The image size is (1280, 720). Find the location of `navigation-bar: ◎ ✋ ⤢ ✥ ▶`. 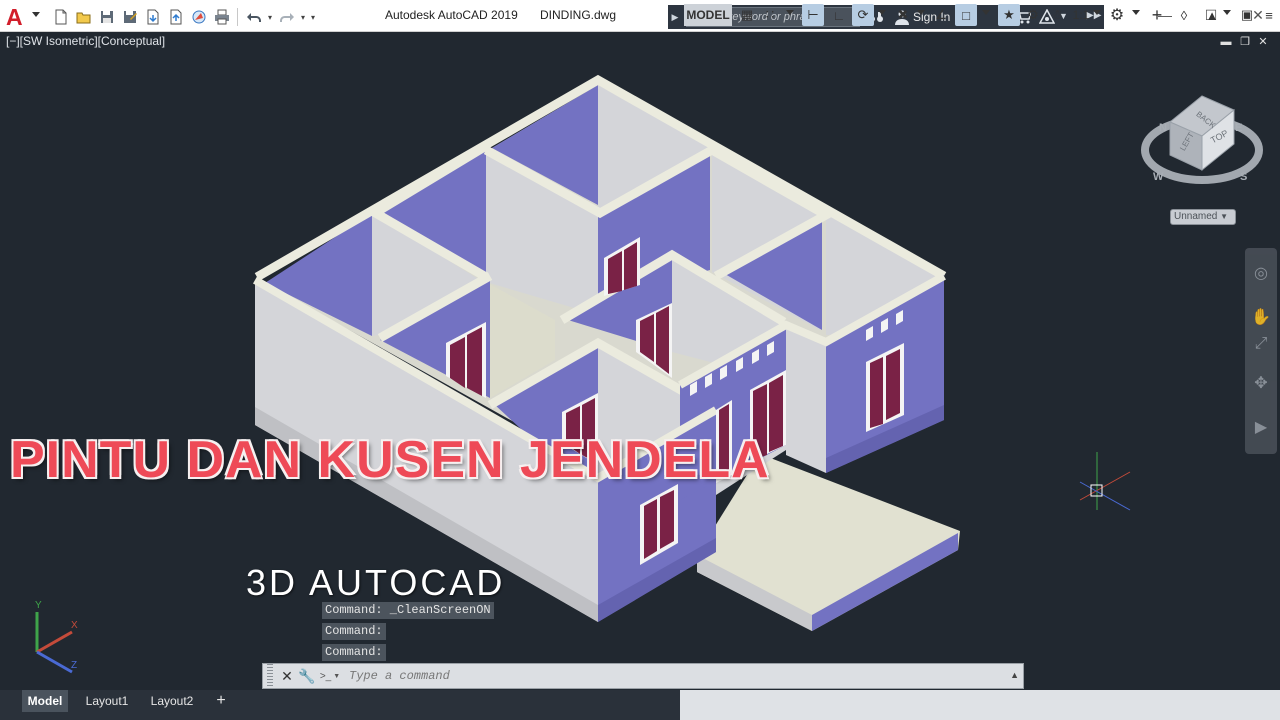

navigation-bar: ◎ ✋ ⤢ ✥ ▶ is located at coordinates (1261, 351).